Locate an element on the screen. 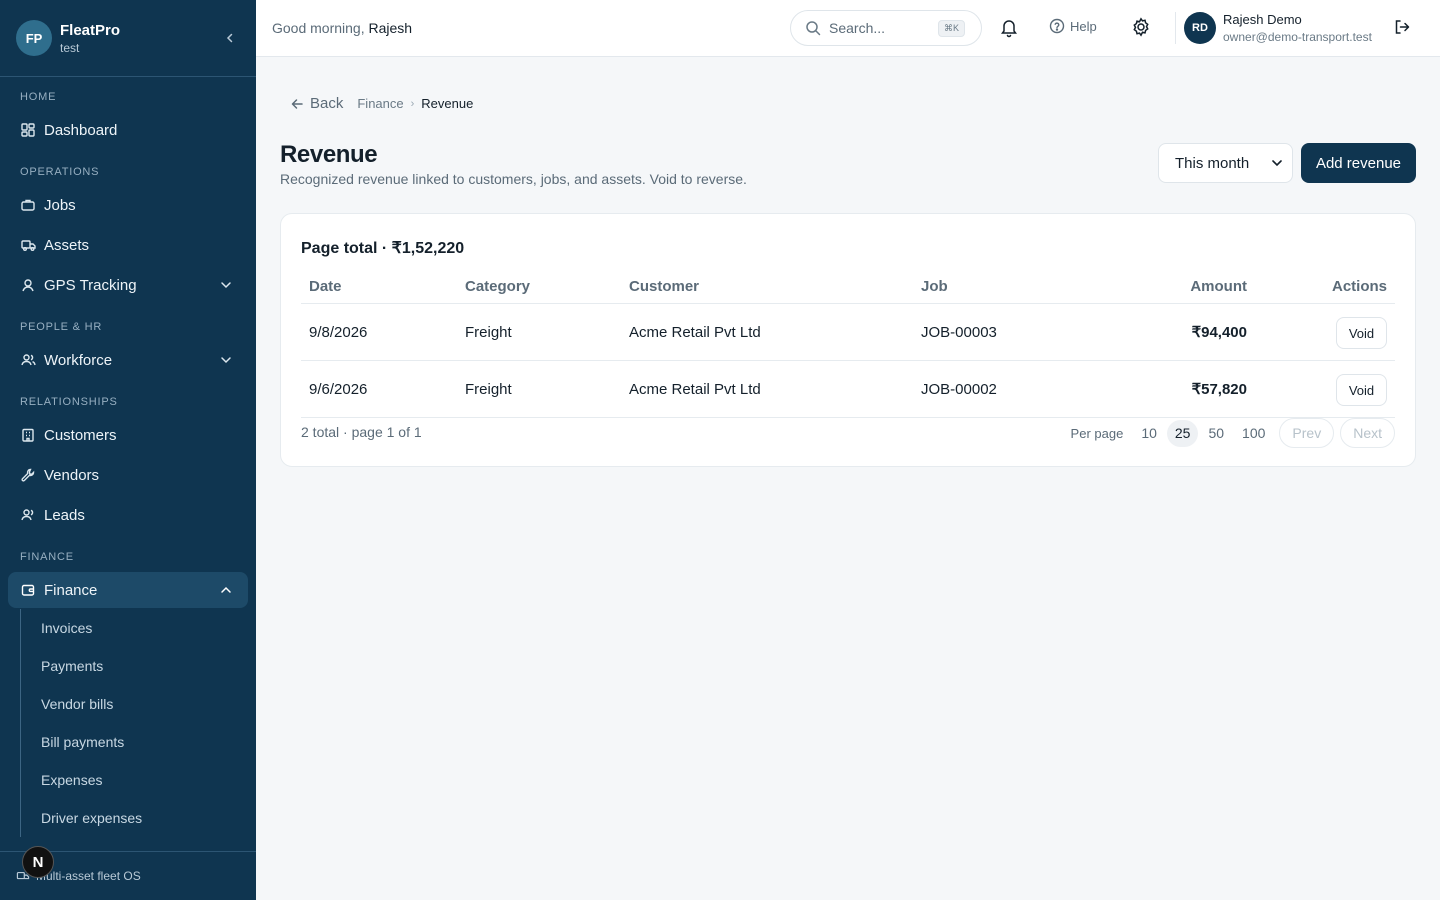  next-page-button: Next is located at coordinates (1367, 433).